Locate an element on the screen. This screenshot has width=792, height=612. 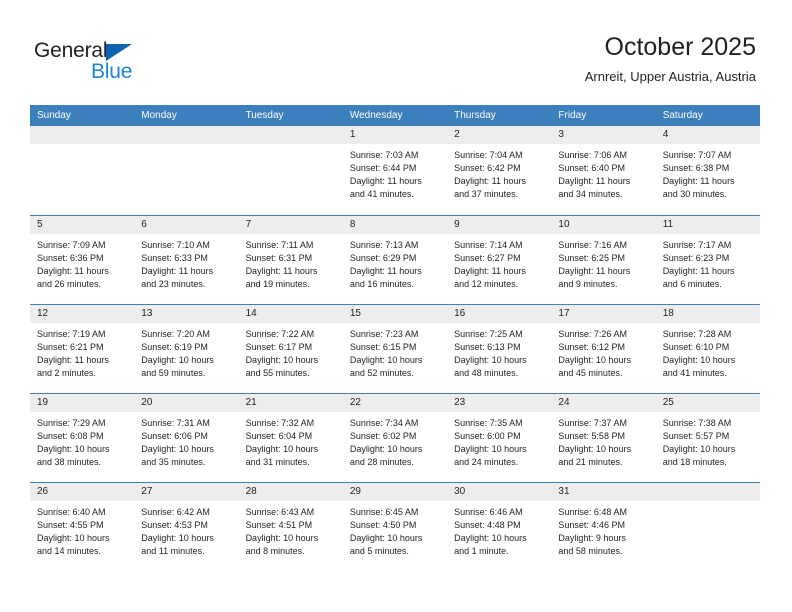
day-sunrise-text: Sunrise: 7:22 AM is located at coordinates (280, 334).